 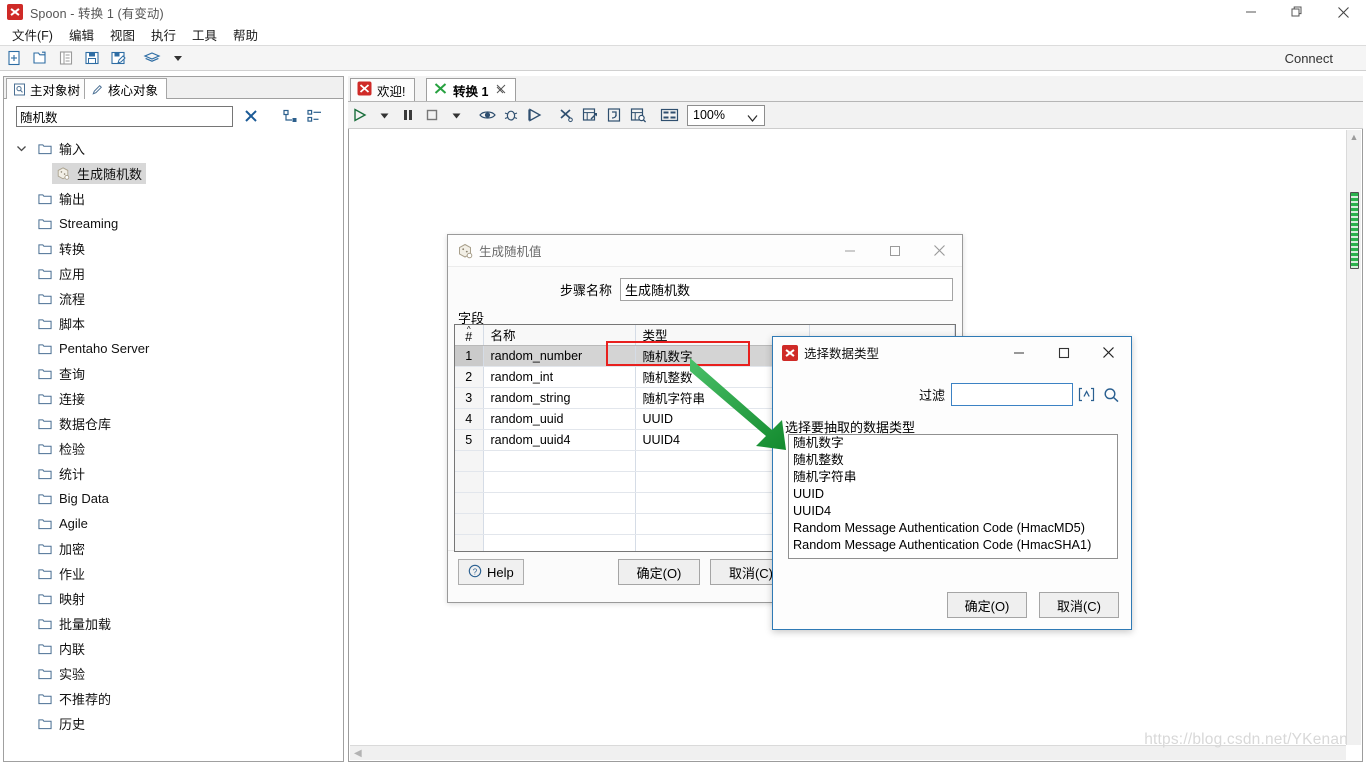 I want to click on cell-index: 5, so click(x=469, y=440).